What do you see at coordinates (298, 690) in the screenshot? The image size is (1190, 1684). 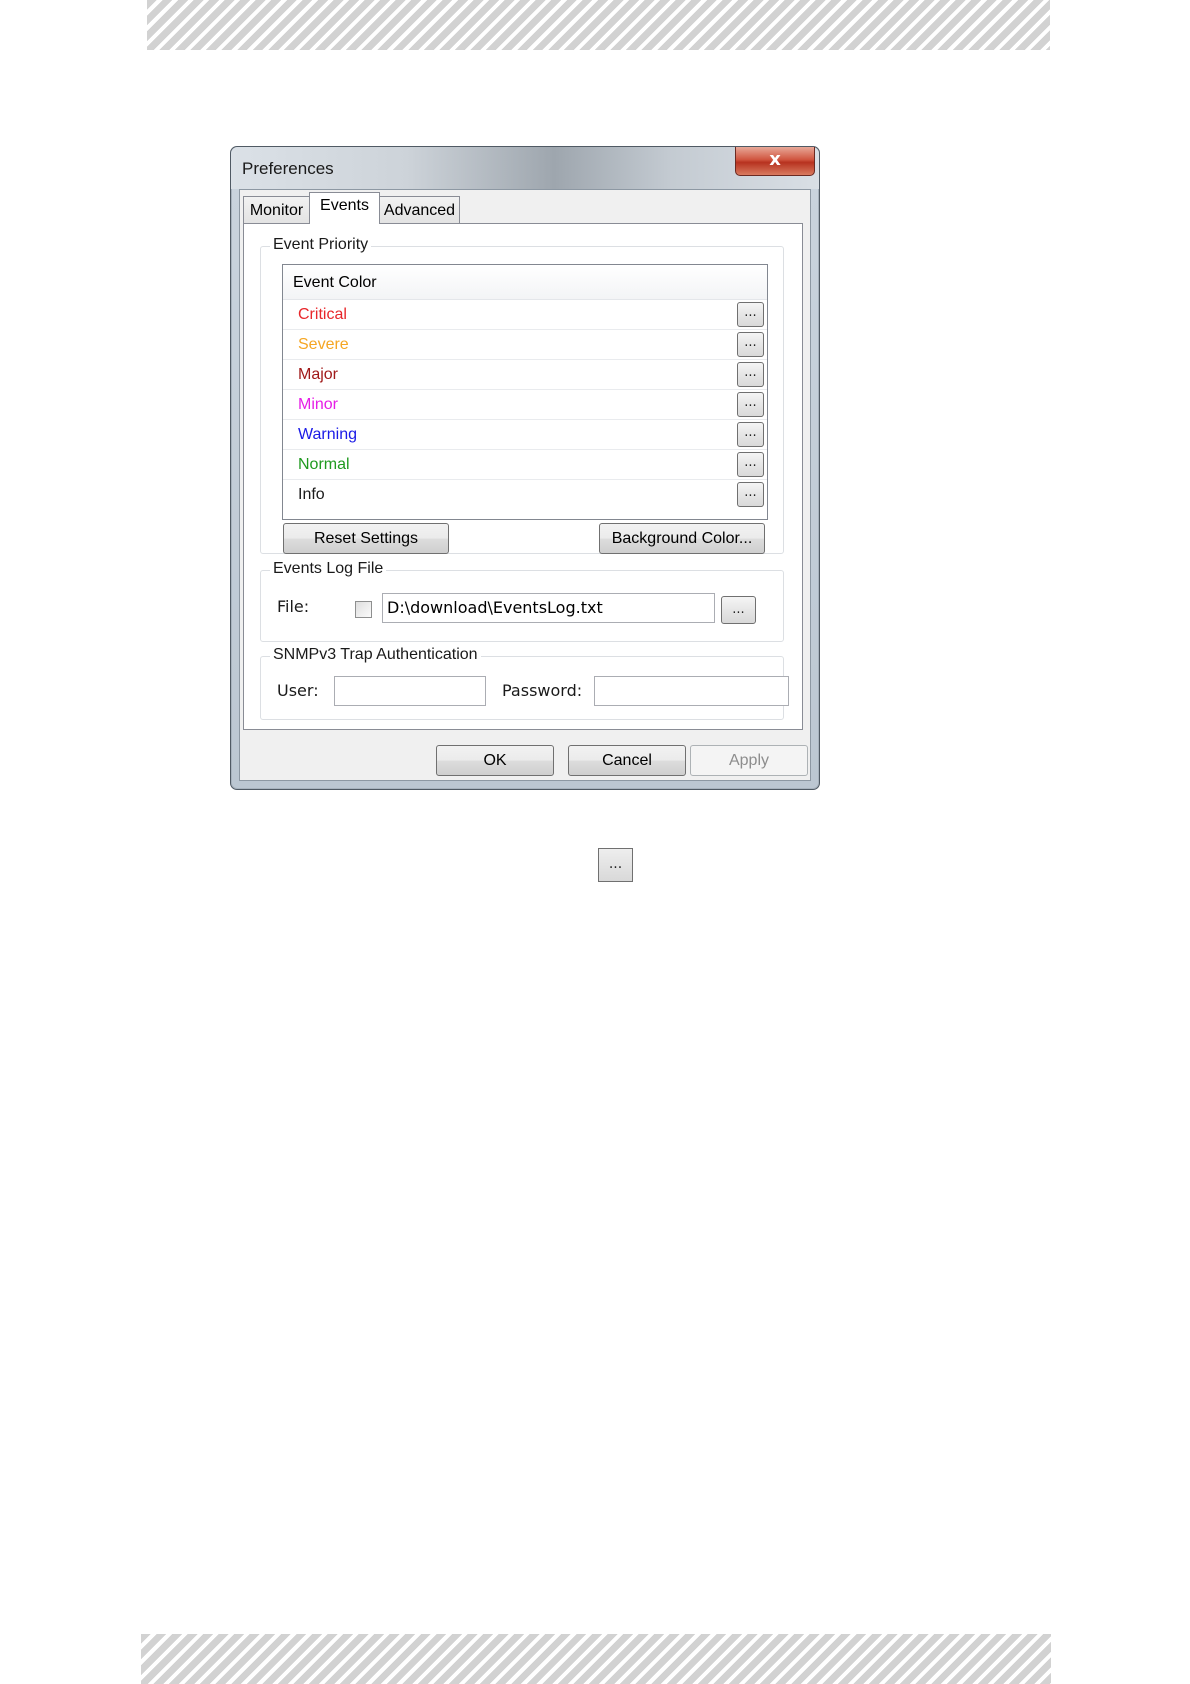 I see `user-label: User:` at bounding box center [298, 690].